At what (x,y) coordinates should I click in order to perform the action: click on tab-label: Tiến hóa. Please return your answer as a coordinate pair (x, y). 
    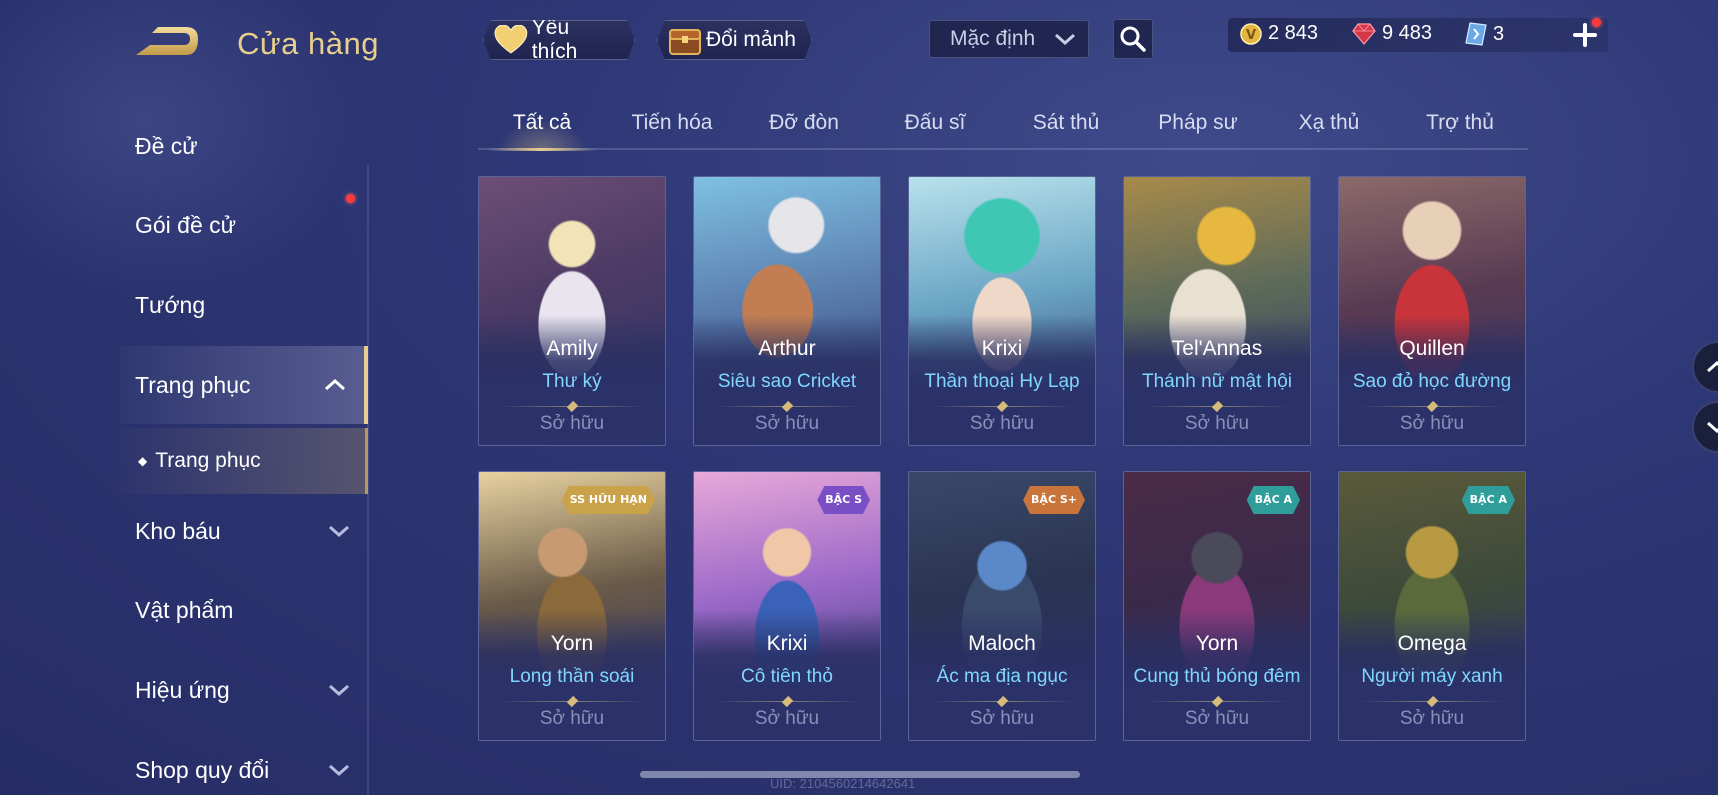
    Looking at the image, I should click on (672, 122).